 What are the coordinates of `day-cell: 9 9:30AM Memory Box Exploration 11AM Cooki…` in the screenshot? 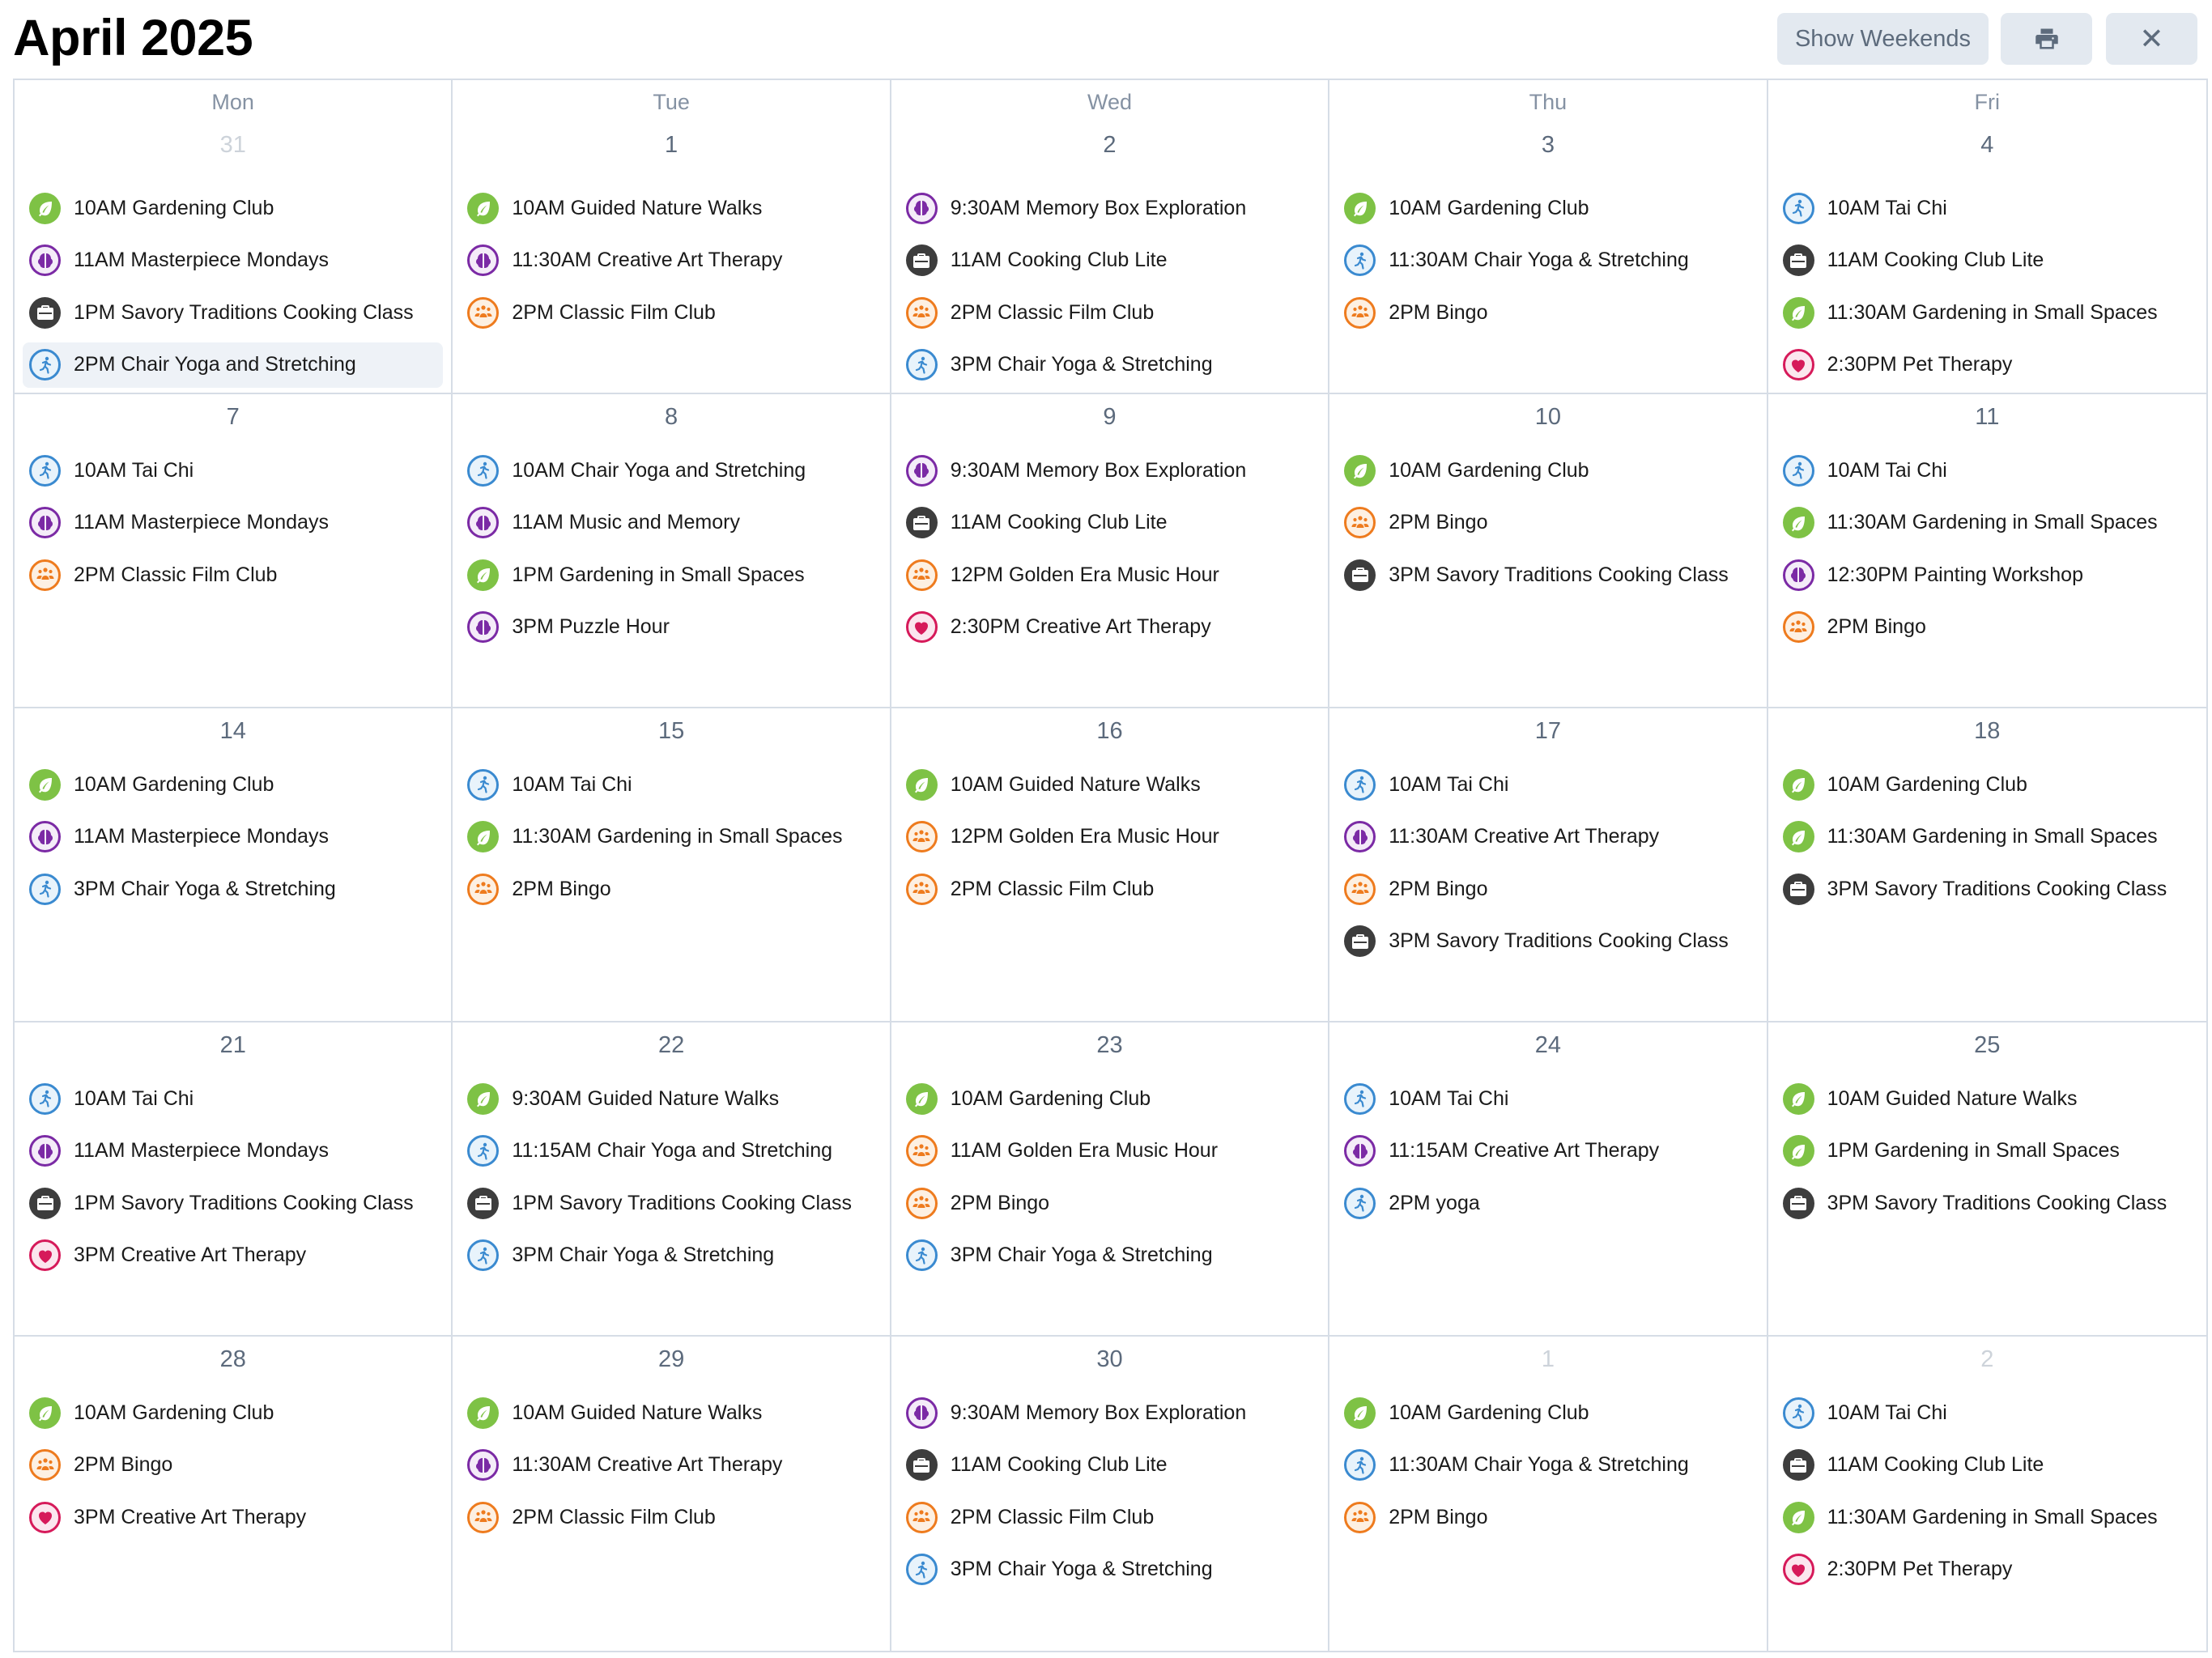 It's located at (1111, 551).